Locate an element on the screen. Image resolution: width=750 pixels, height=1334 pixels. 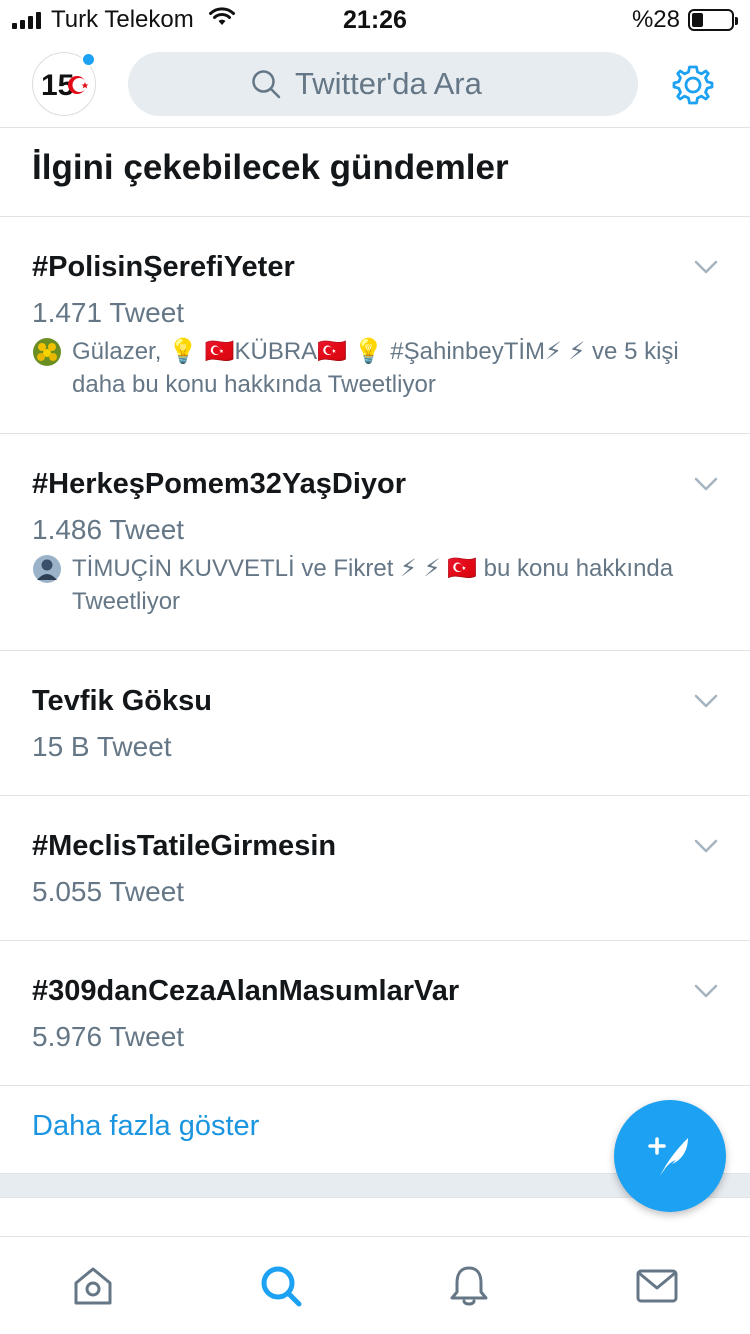
notifications-tab is located at coordinates (469, 1286).